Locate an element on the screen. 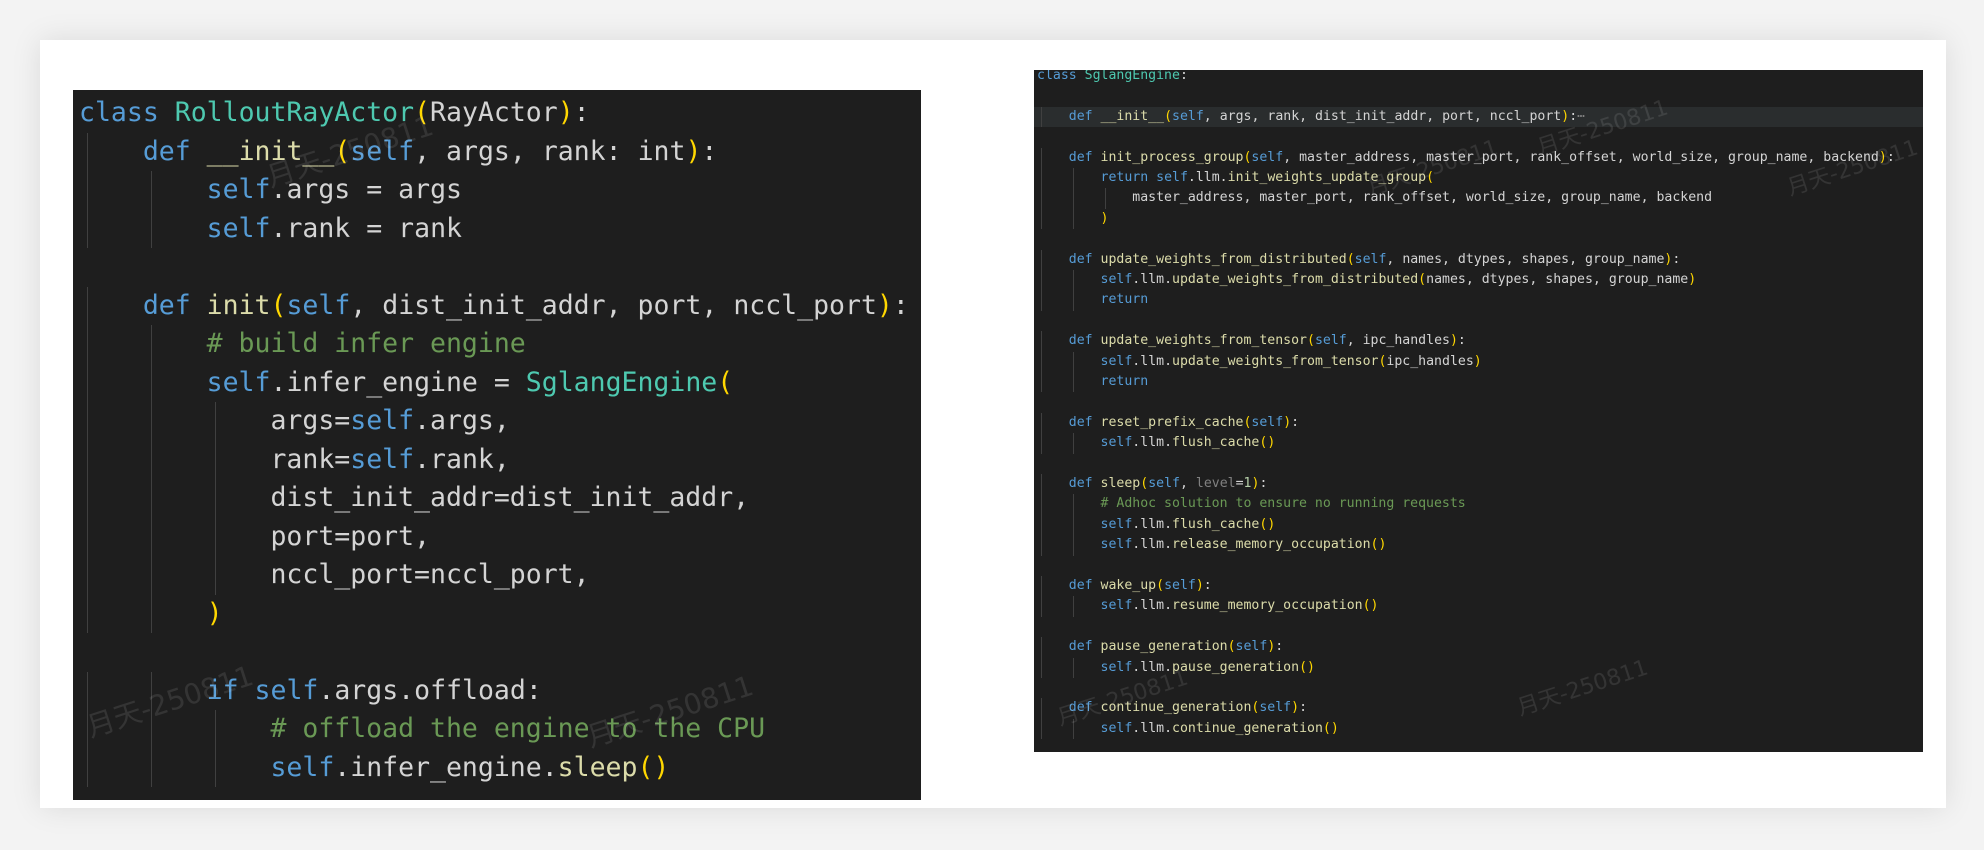 The height and width of the screenshot is (850, 1984). code-line: # offload the engine to the CPU is located at coordinates (497, 729).